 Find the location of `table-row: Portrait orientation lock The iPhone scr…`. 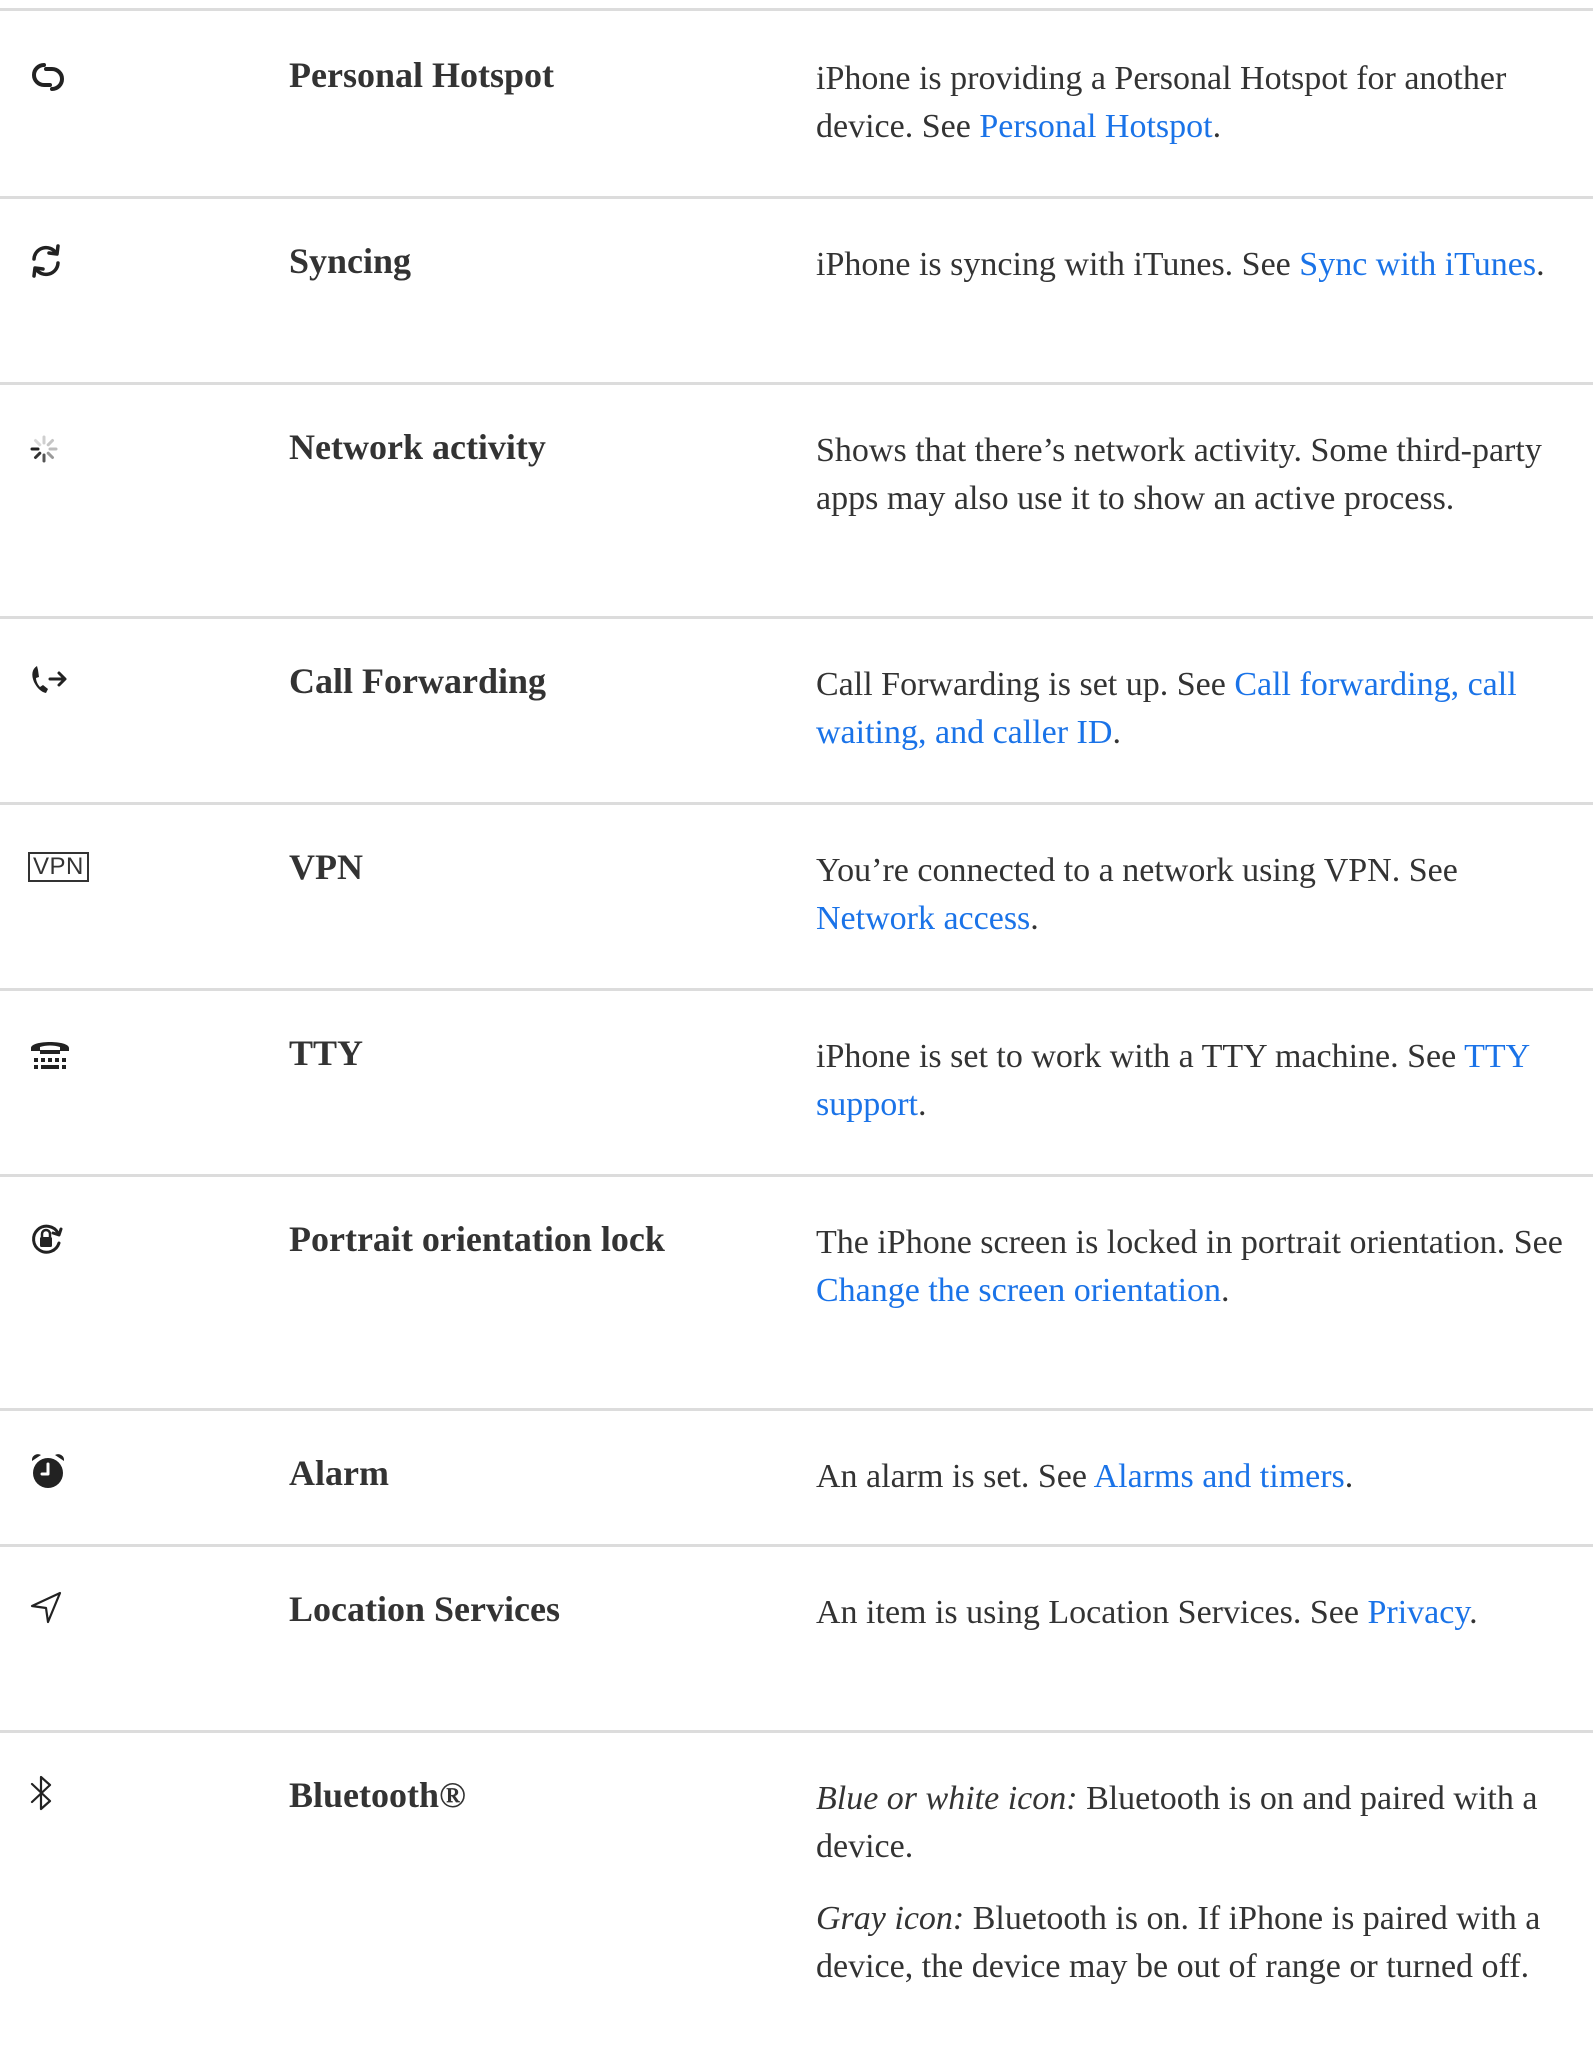

table-row: Portrait orientation lock The iPhone scr… is located at coordinates (796, 1292).